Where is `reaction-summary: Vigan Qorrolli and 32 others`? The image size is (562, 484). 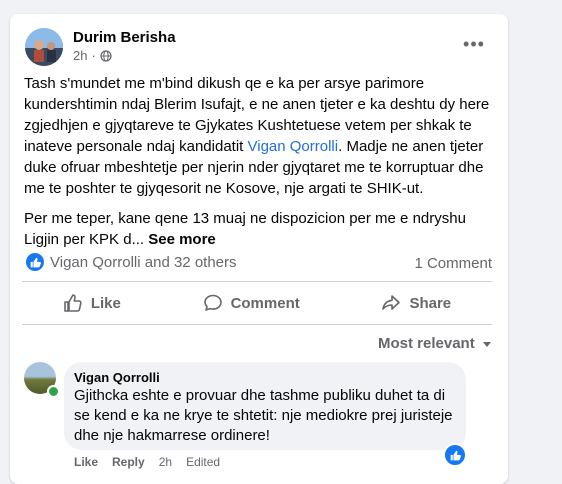
reaction-summary: Vigan Qorrolli and 32 others is located at coordinates (131, 262).